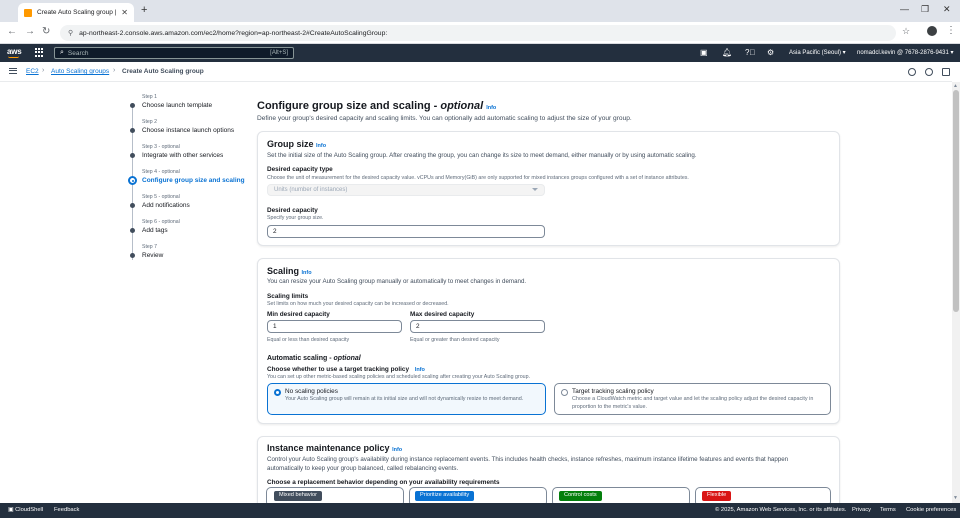 The image size is (960, 518). Describe the element at coordinates (925, 9) in the screenshot. I see `restore-icon: ❐` at that location.